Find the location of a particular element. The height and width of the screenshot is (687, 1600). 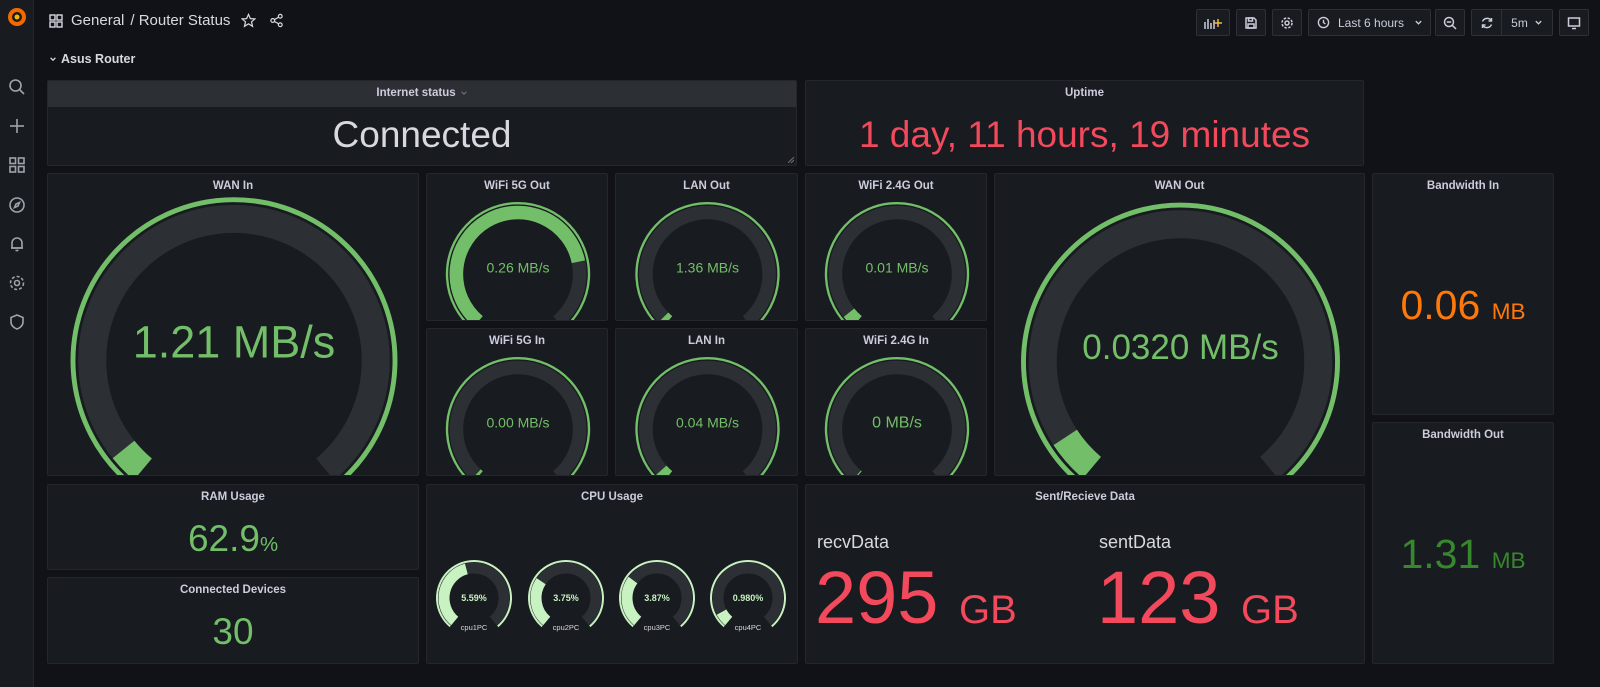

grafana-logo-icon is located at coordinates (17, 17).